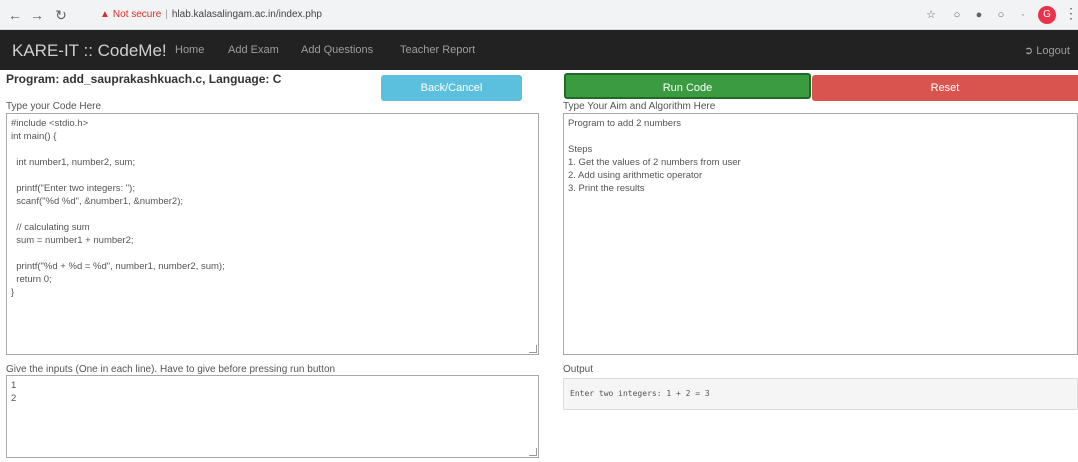 The image size is (1078, 462). Describe the element at coordinates (189, 50) in the screenshot. I see `nav-home: Home` at that location.